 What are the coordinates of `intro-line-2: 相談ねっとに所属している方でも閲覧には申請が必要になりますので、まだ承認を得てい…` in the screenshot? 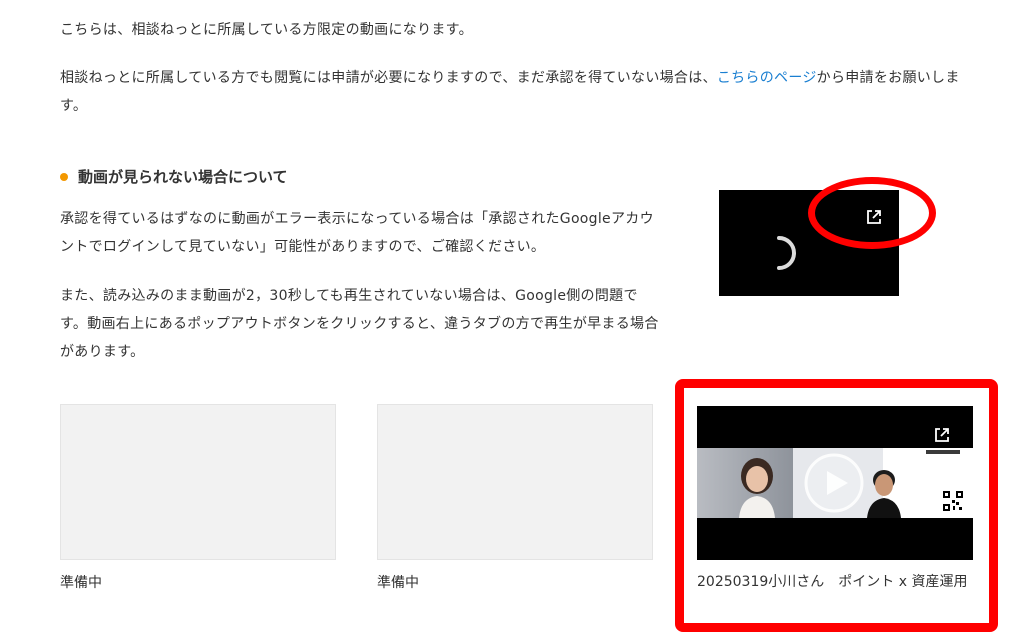 It's located at (520, 92).